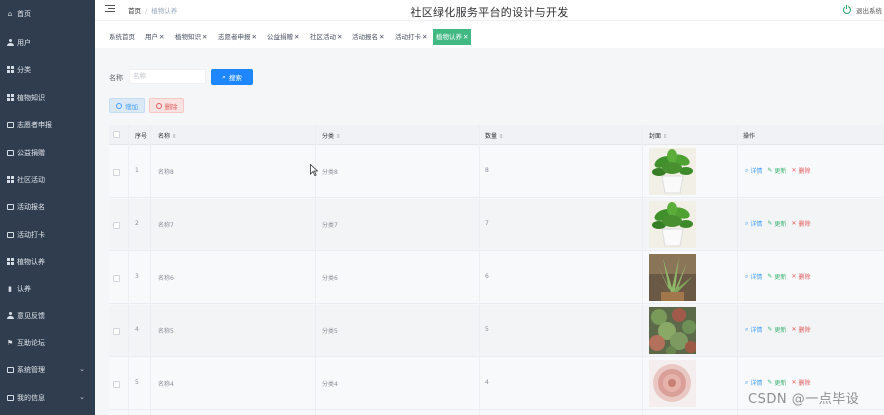 Image resolution: width=884 pixels, height=415 pixels. What do you see at coordinates (862, 10) in the screenshot?
I see `logout-button: 退出系统` at bounding box center [862, 10].